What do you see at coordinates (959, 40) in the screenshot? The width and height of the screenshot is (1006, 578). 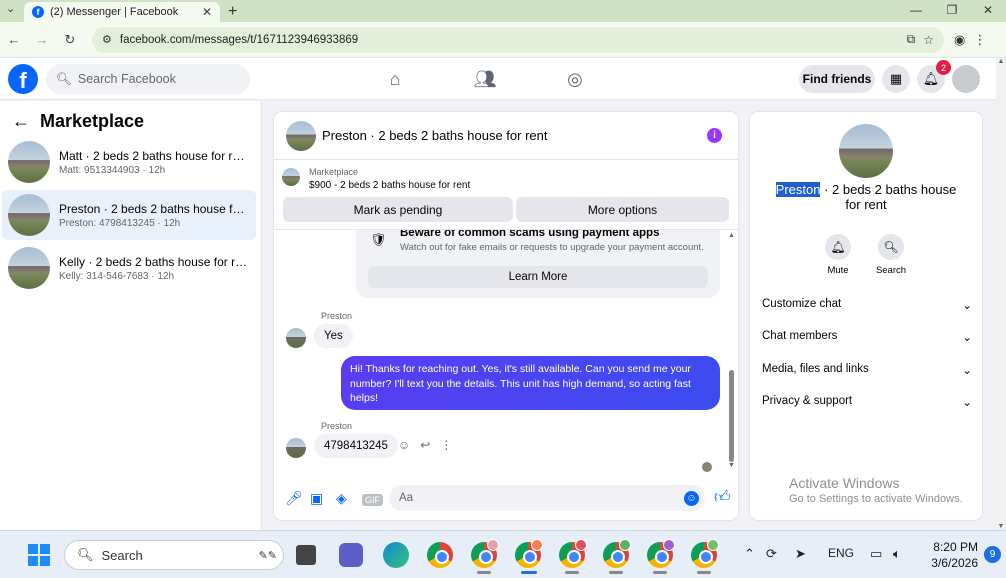 I see `browser-profile-icon: ◉` at bounding box center [959, 40].